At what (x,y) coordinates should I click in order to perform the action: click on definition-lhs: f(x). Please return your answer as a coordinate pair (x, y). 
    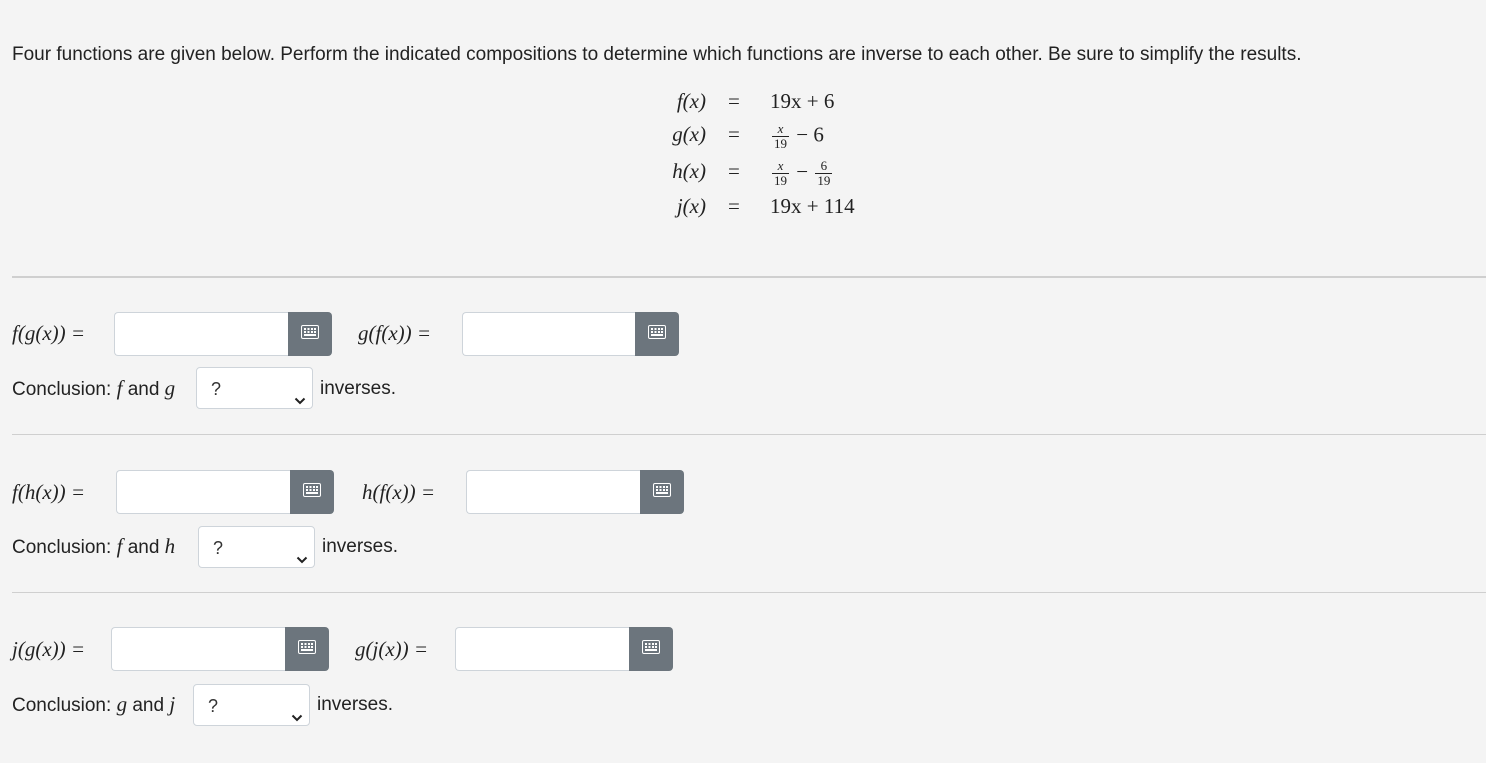
    Looking at the image, I should click on (691, 101).